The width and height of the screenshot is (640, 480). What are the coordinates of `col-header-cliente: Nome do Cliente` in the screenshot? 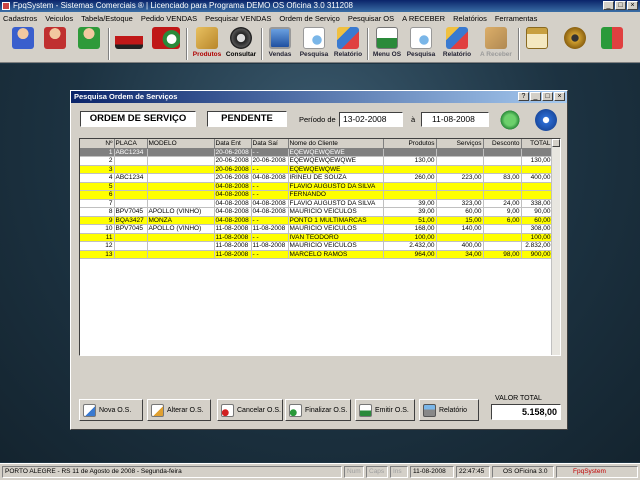 It's located at (336, 144).